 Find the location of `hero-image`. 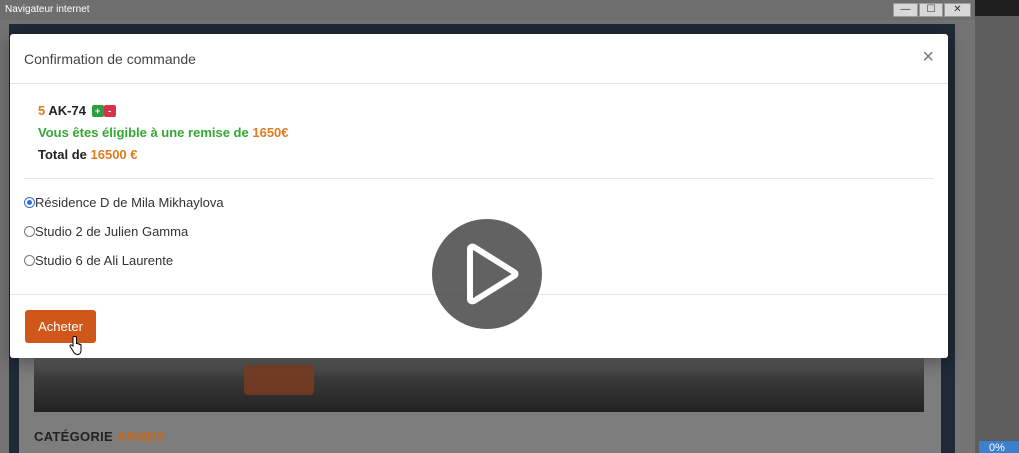

hero-image is located at coordinates (479, 383).